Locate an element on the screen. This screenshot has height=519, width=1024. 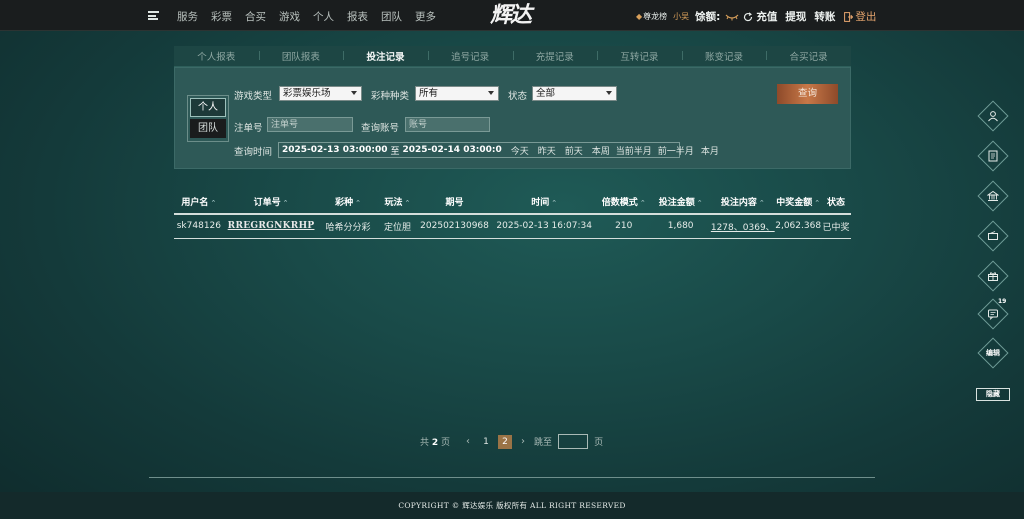
cell-multiple-mode: 210 is located at coordinates (623, 226).